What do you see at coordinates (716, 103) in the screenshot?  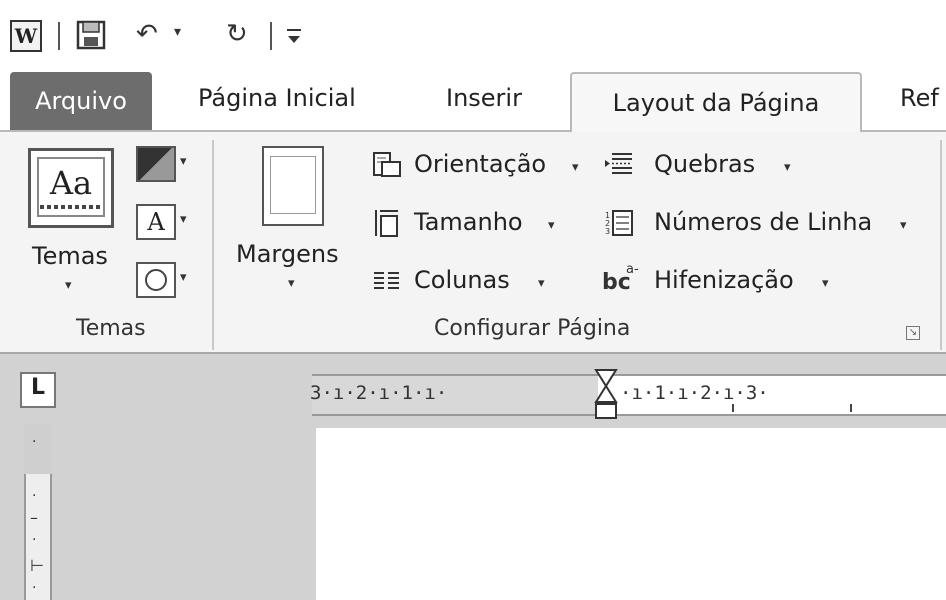 I see `tab-page-layout: Layout da Página` at bounding box center [716, 103].